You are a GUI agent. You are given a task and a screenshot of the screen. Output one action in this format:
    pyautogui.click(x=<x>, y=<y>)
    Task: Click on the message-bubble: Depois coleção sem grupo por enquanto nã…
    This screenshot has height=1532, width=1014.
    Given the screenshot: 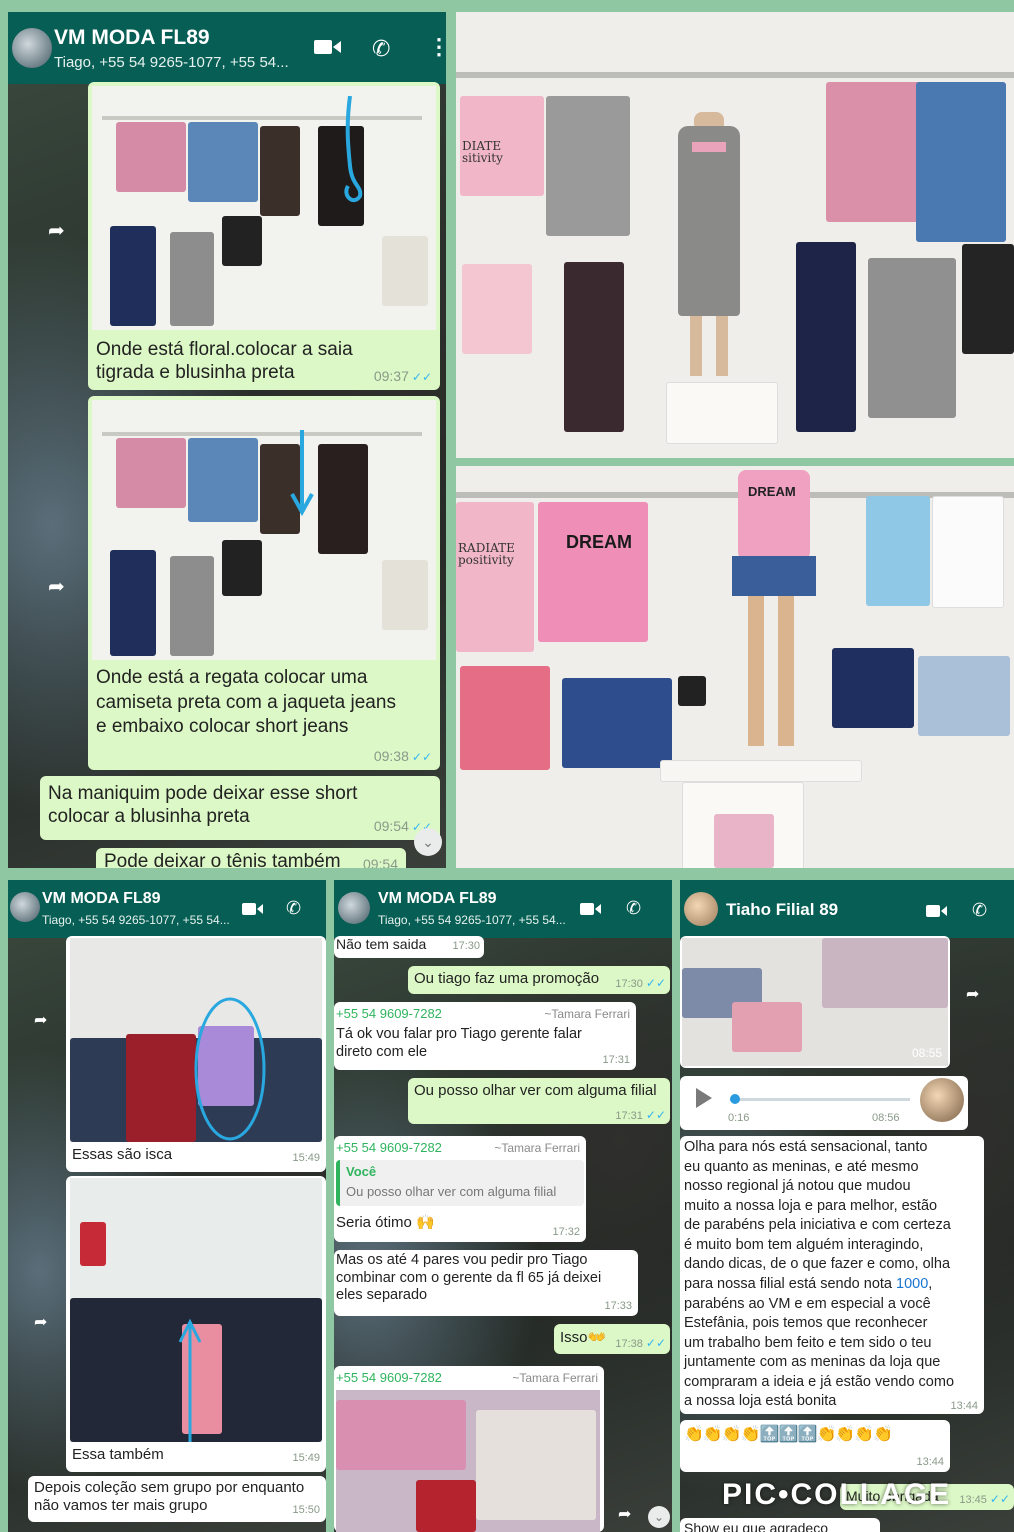 What is the action you would take?
    pyautogui.click(x=177, y=1499)
    